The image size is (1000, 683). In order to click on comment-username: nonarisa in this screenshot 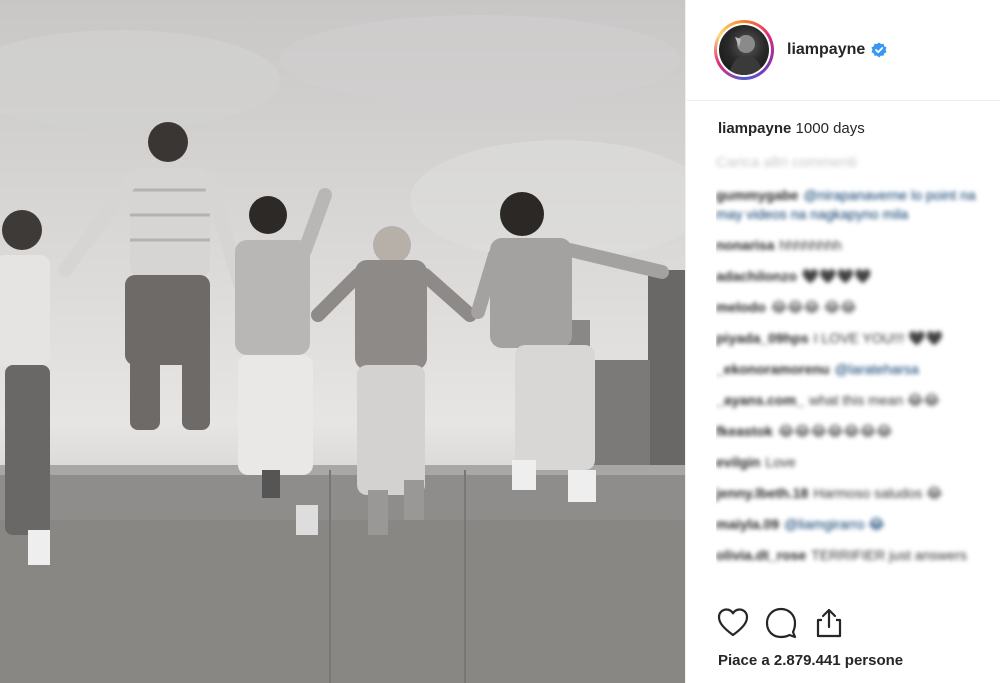, I will do `click(745, 245)`.